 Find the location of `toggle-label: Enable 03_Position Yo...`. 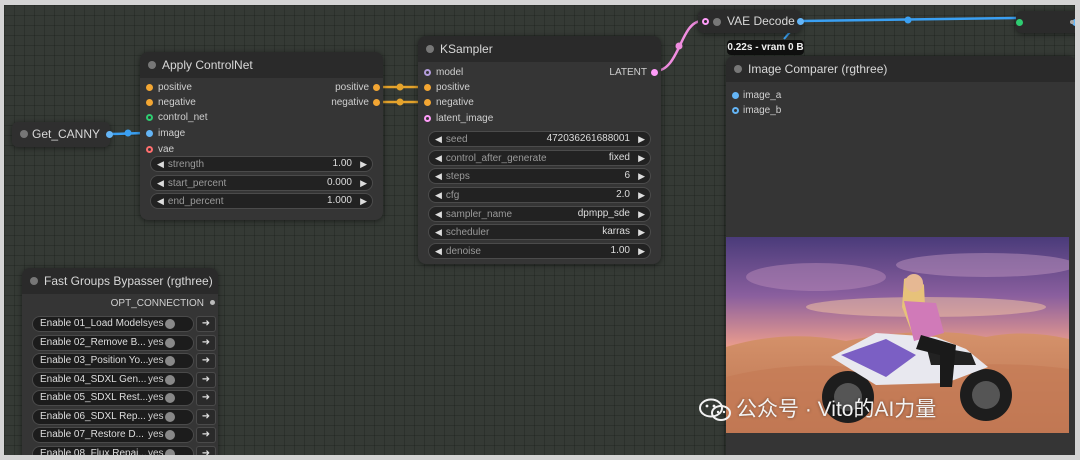

toggle-label: Enable 03_Position Yo... is located at coordinates (94, 360).